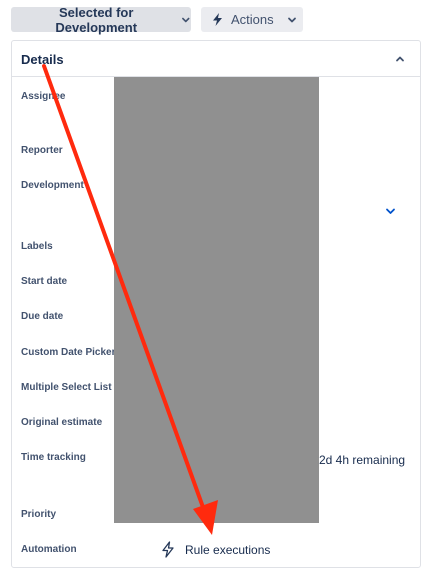 The image size is (433, 574). What do you see at coordinates (216, 59) in the screenshot?
I see `details-panel-header: Details` at bounding box center [216, 59].